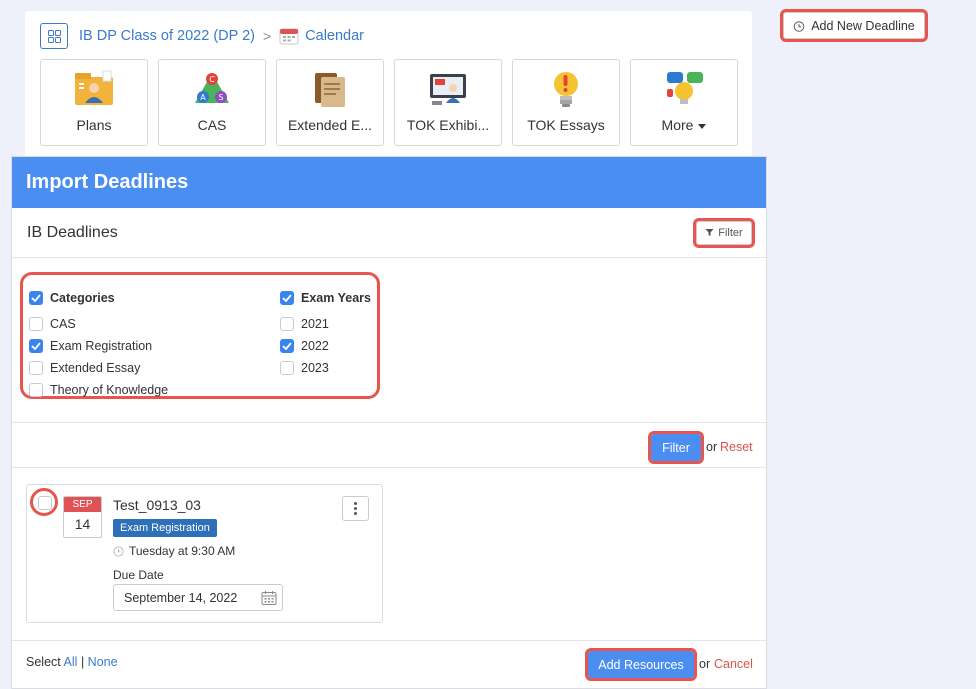 This screenshot has width=976, height=689. Describe the element at coordinates (165, 528) in the screenshot. I see `category-badge: Exam Registration` at that location.